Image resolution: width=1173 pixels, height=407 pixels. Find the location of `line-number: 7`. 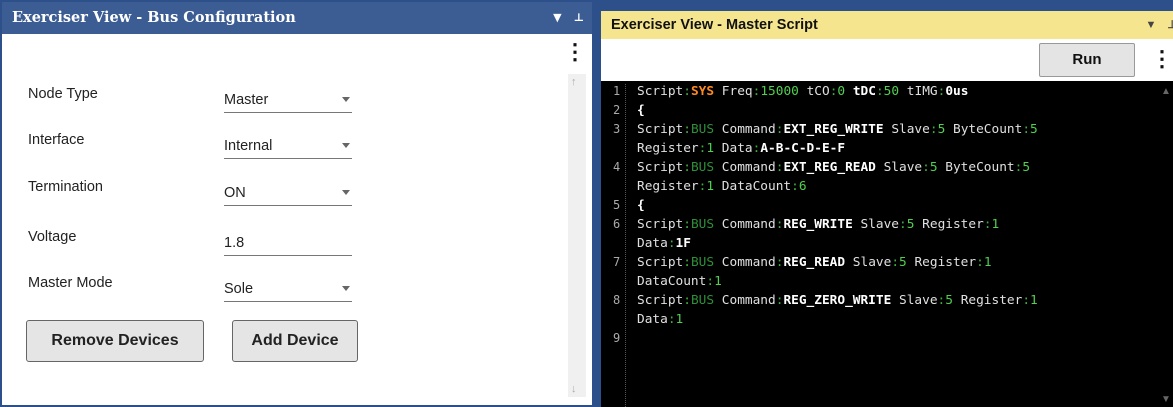

line-number: 7 is located at coordinates (617, 262).